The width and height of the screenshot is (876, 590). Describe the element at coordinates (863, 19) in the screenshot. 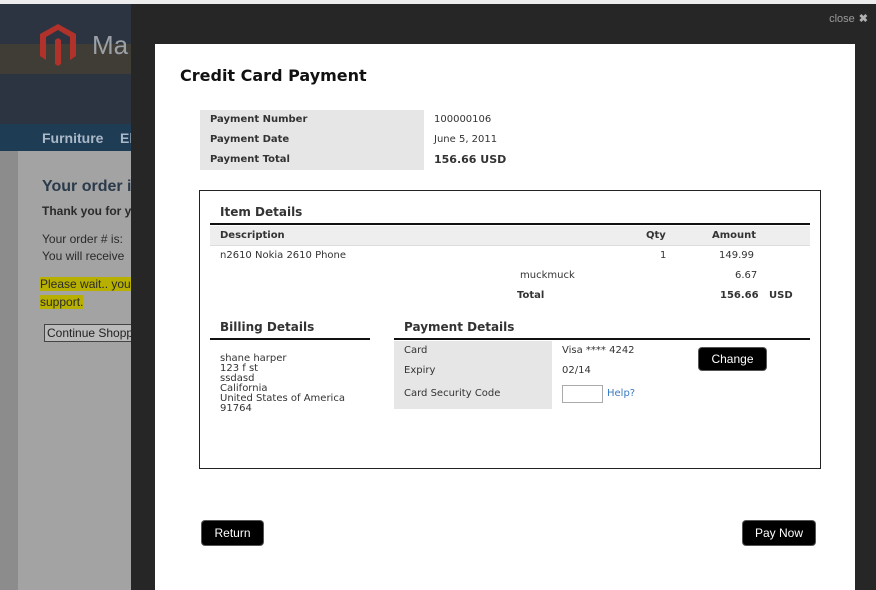

I see `close-icon: ✖` at that location.